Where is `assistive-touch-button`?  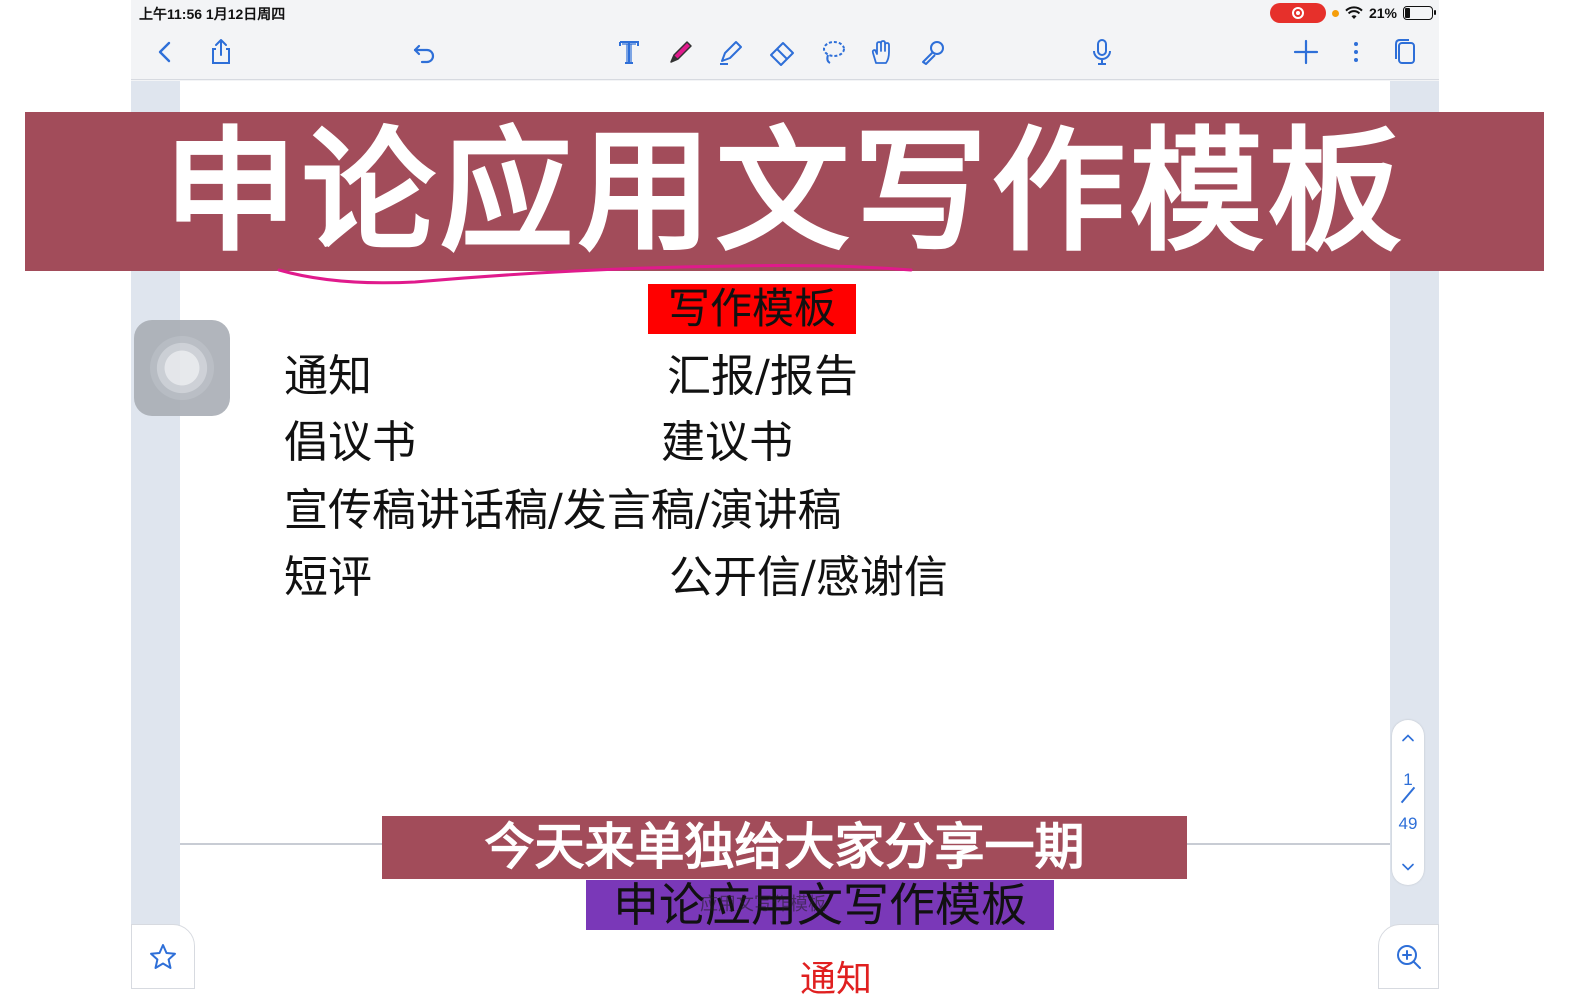 assistive-touch-button is located at coordinates (182, 368).